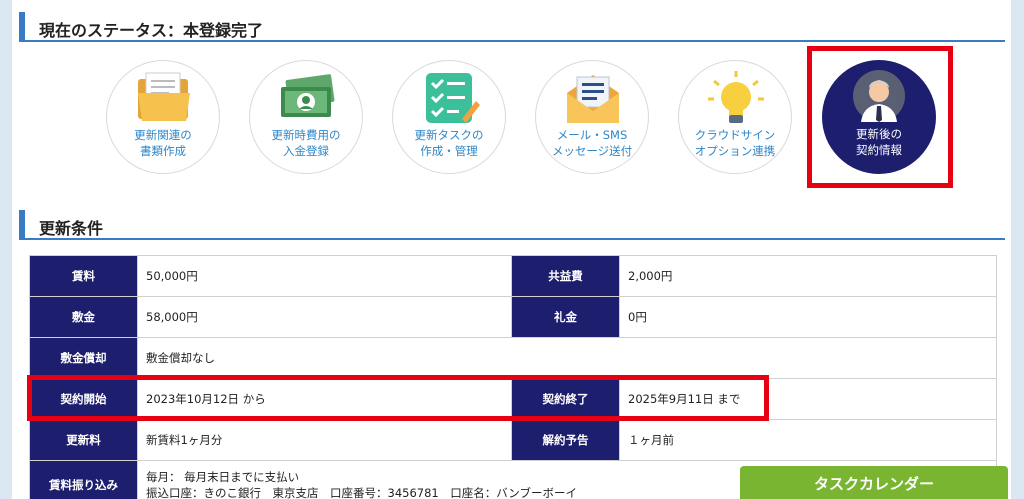  I want to click on step-label: 更新関連の 書類作成, so click(163, 143).